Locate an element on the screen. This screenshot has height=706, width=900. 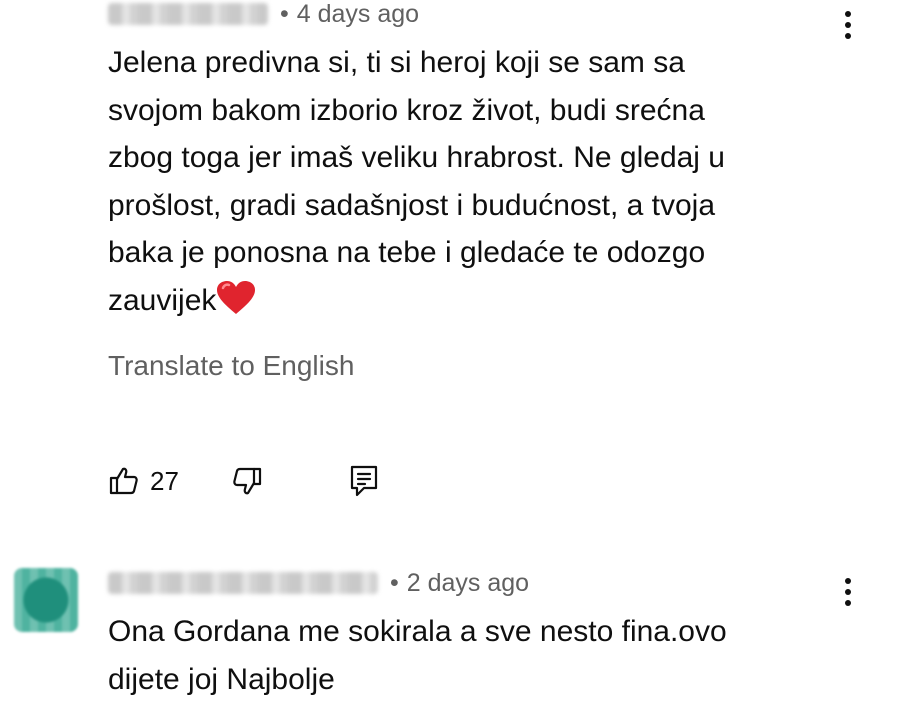
thumbs-down-icon is located at coordinates (247, 481).